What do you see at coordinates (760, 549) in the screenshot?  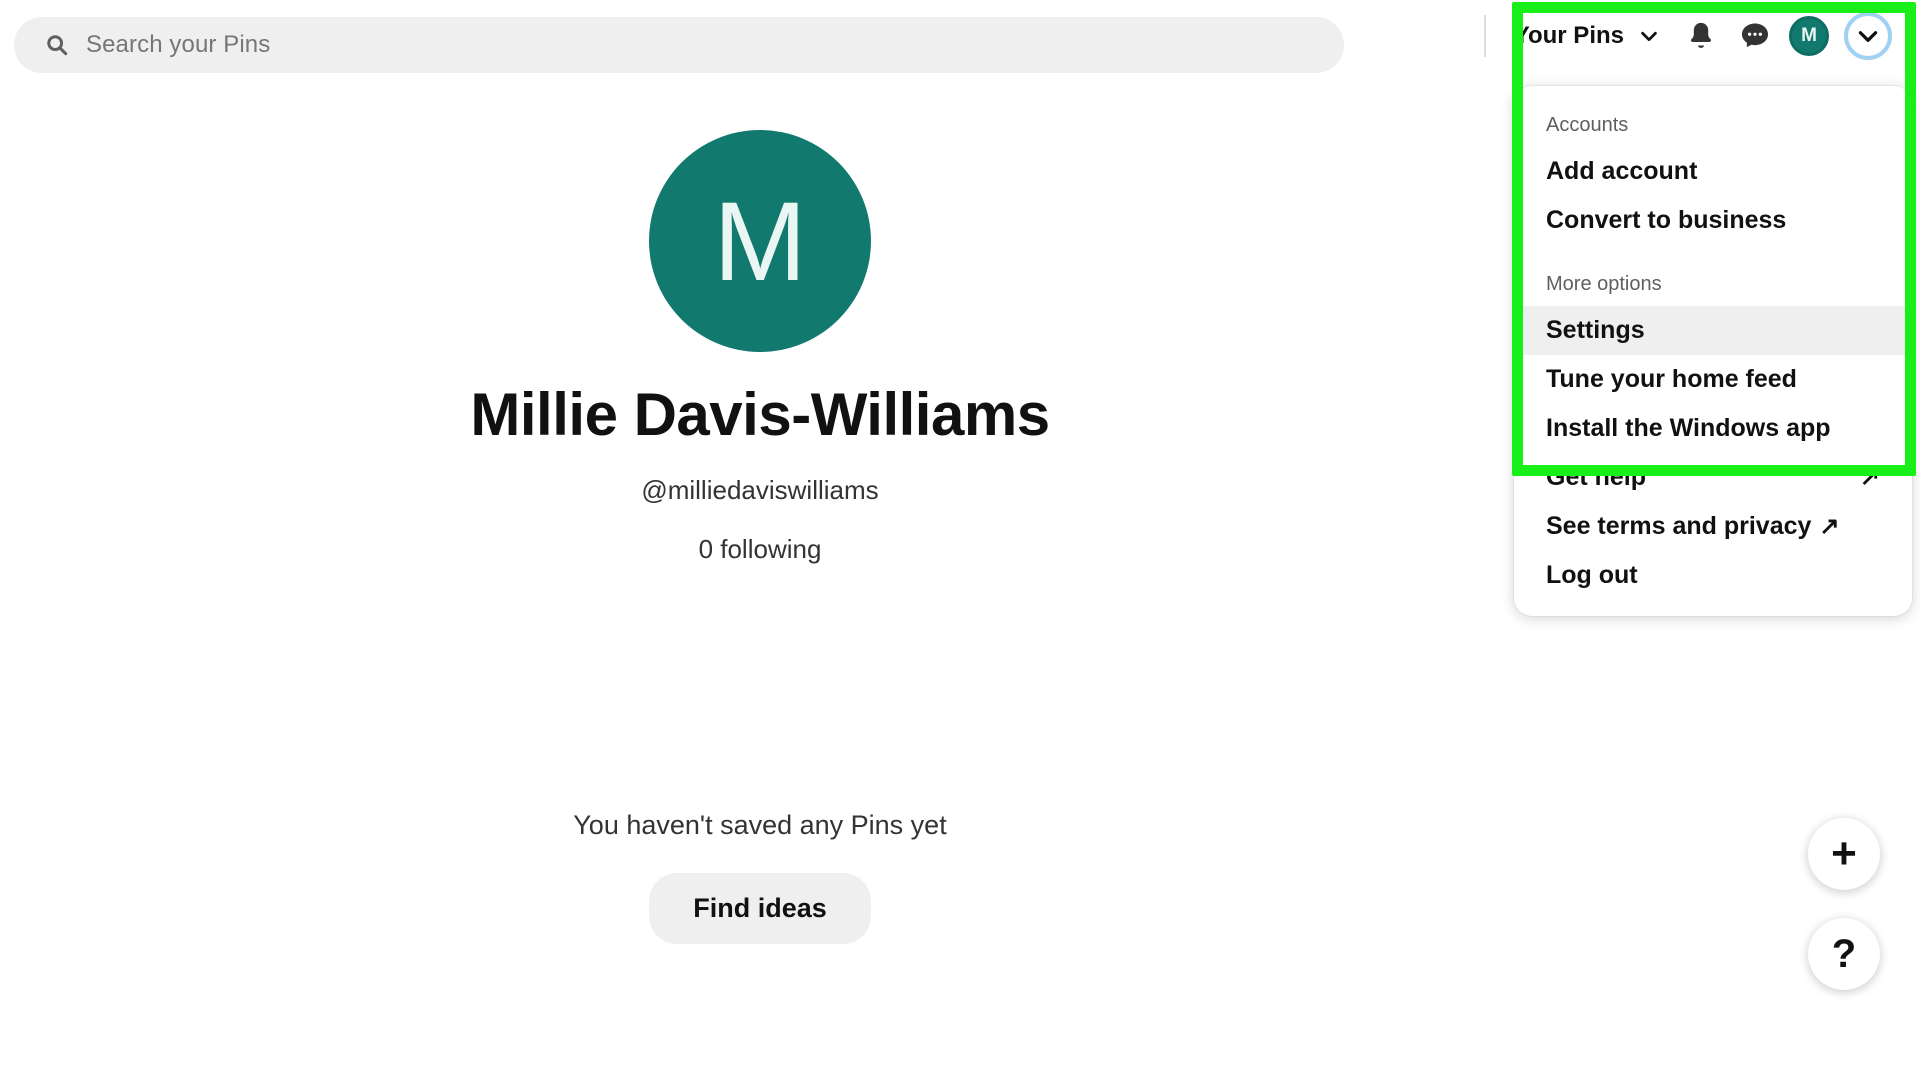 I see `profile-following-count: 0 following` at bounding box center [760, 549].